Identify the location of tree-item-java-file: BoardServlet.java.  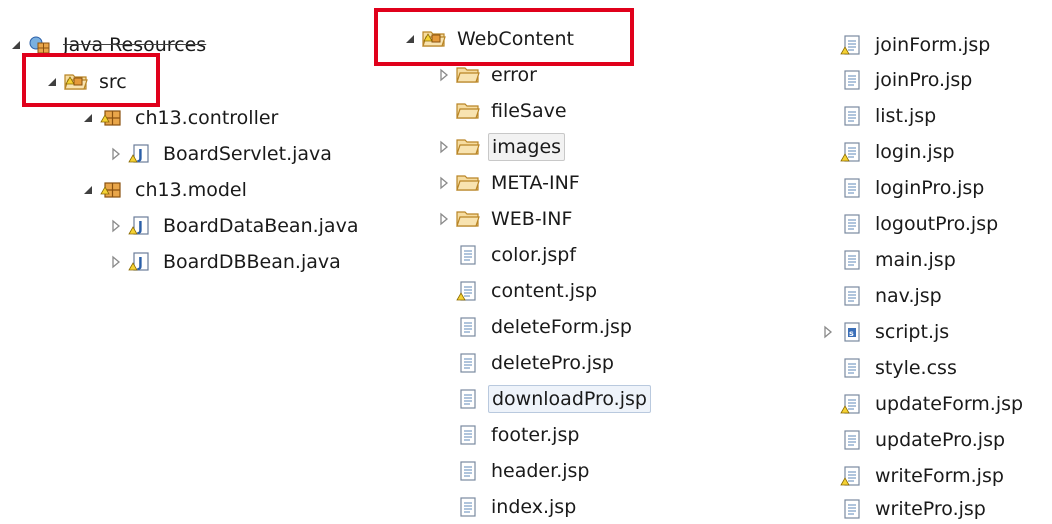
(221, 154).